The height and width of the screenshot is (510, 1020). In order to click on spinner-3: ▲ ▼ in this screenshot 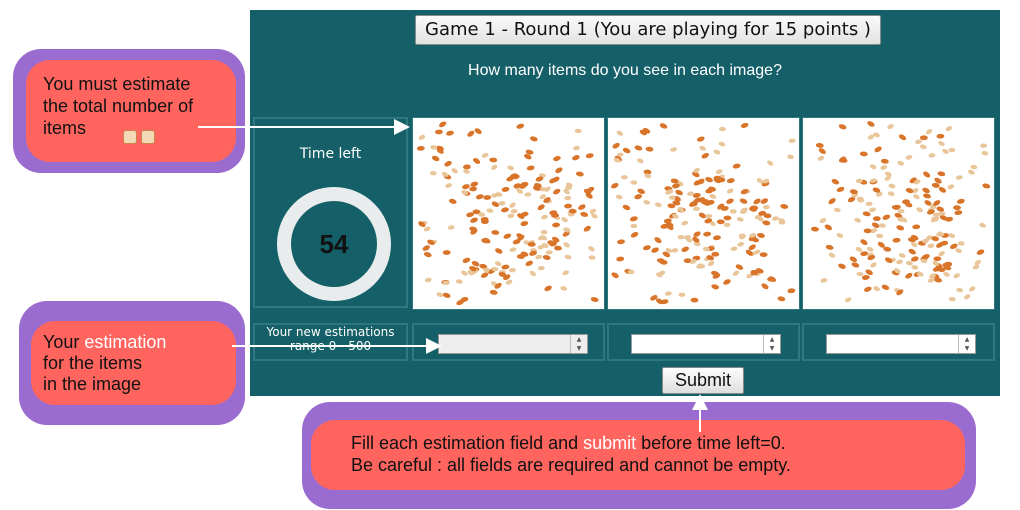, I will do `click(966, 344)`.